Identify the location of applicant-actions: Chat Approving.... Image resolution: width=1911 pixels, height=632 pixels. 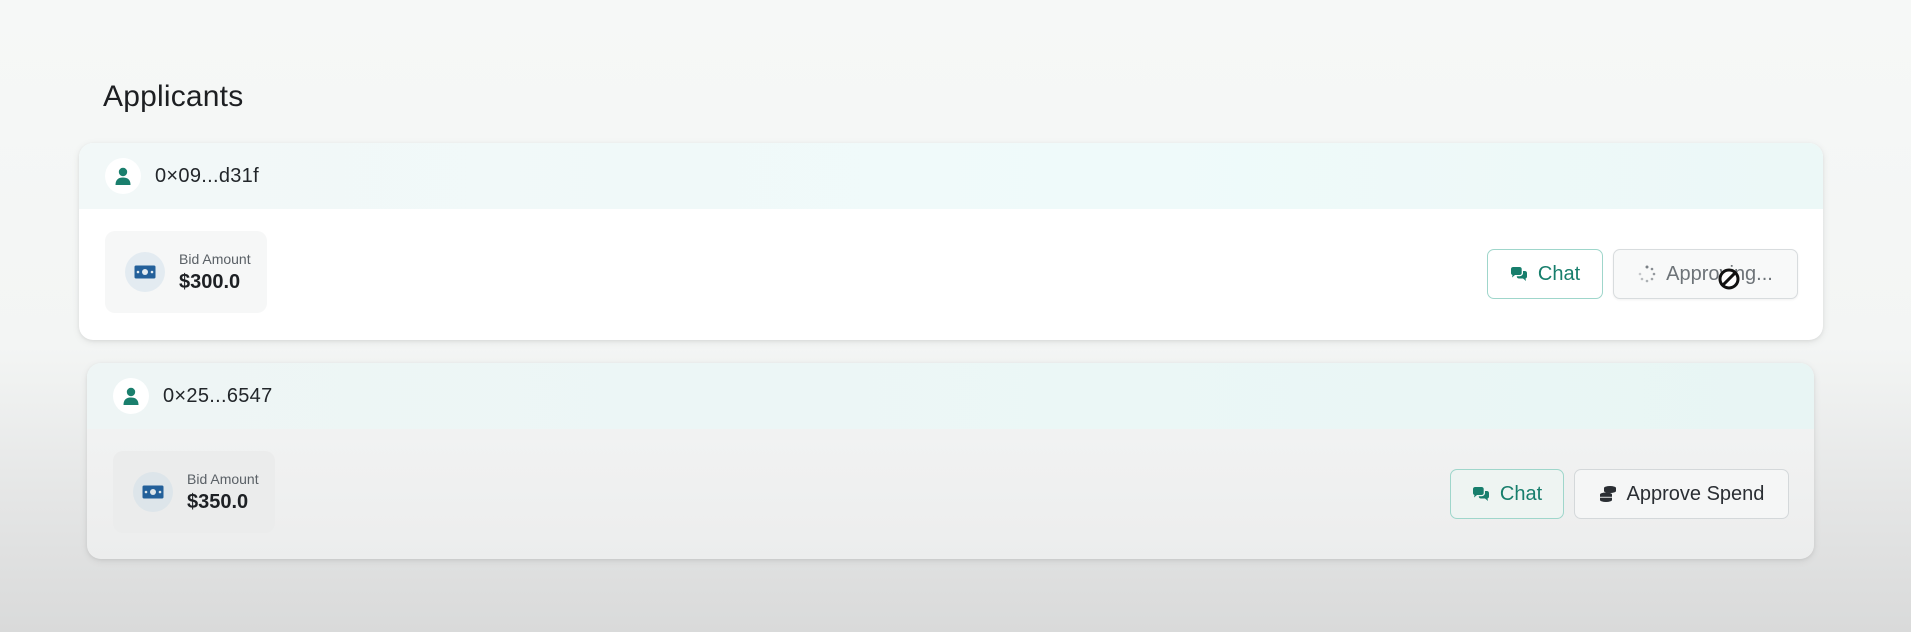
(1642, 274).